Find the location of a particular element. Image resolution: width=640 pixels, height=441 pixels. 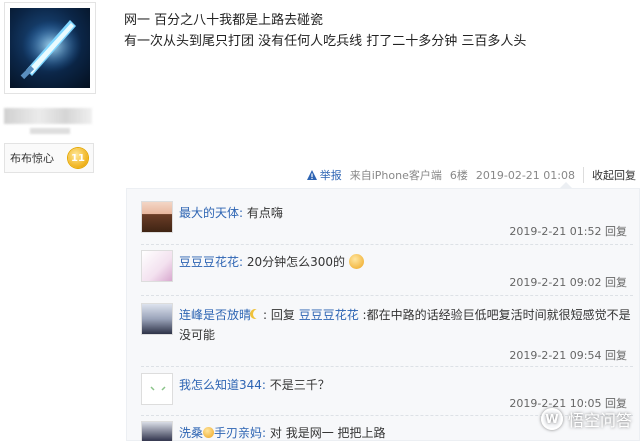

reply-item: 最大的天体: 有点嗨 2019-2-21 01:52 回复 is located at coordinates (387, 221).